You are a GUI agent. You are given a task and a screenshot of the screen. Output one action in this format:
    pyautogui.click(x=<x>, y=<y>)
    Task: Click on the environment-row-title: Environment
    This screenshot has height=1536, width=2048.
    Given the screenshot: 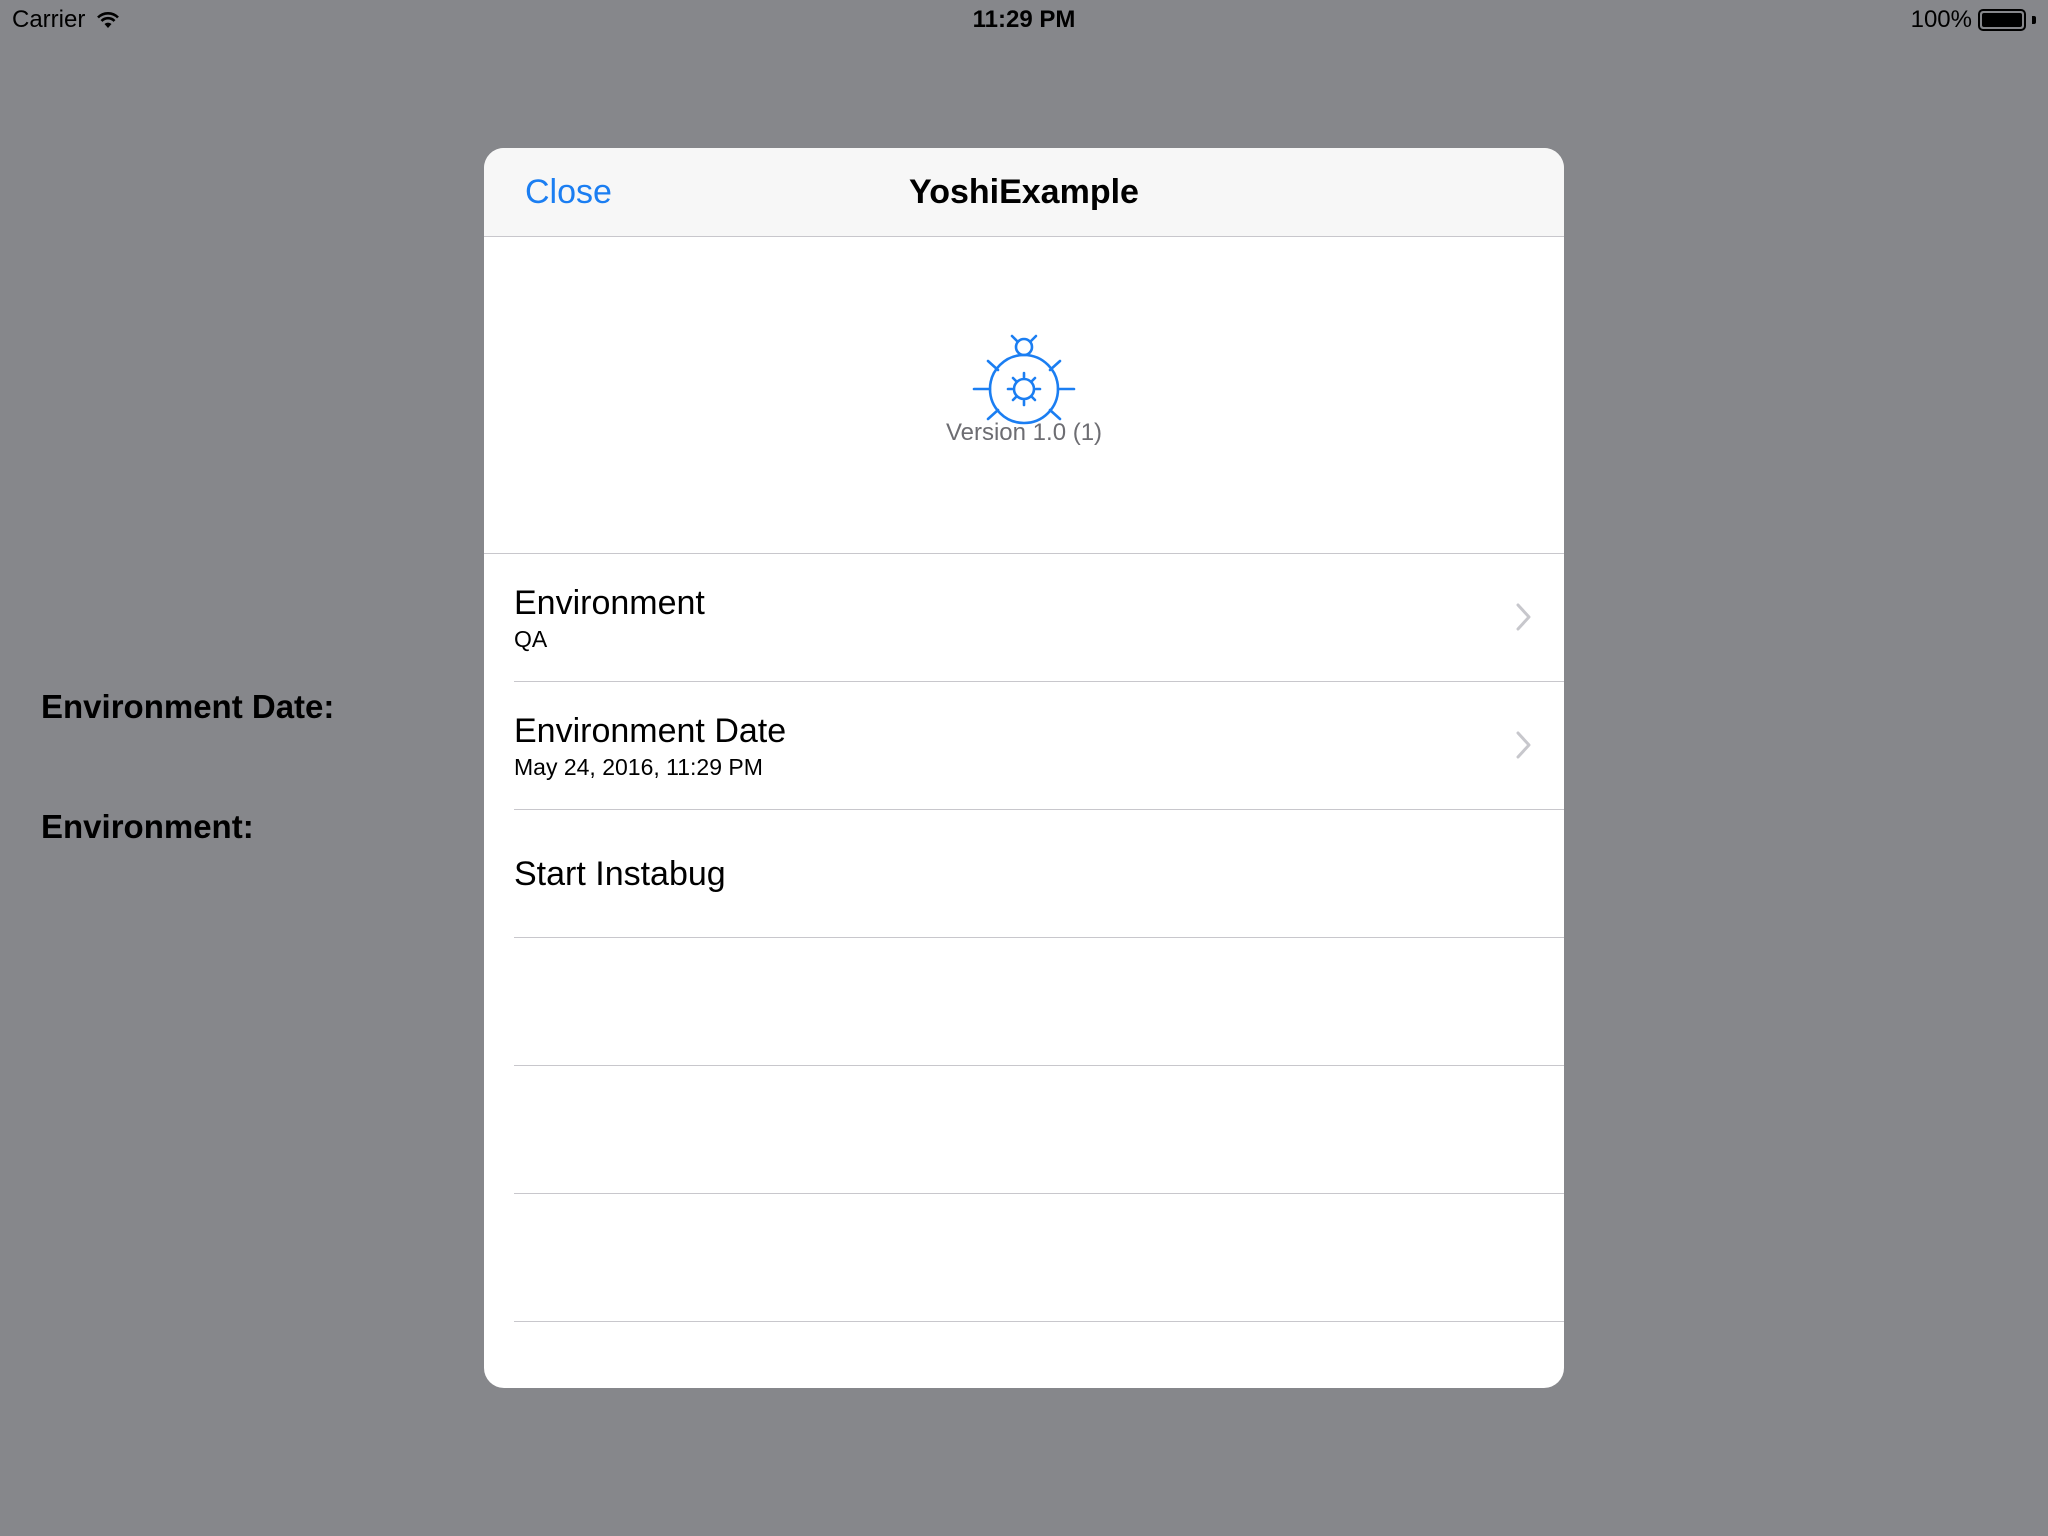 What is the action you would take?
    pyautogui.click(x=609, y=603)
    